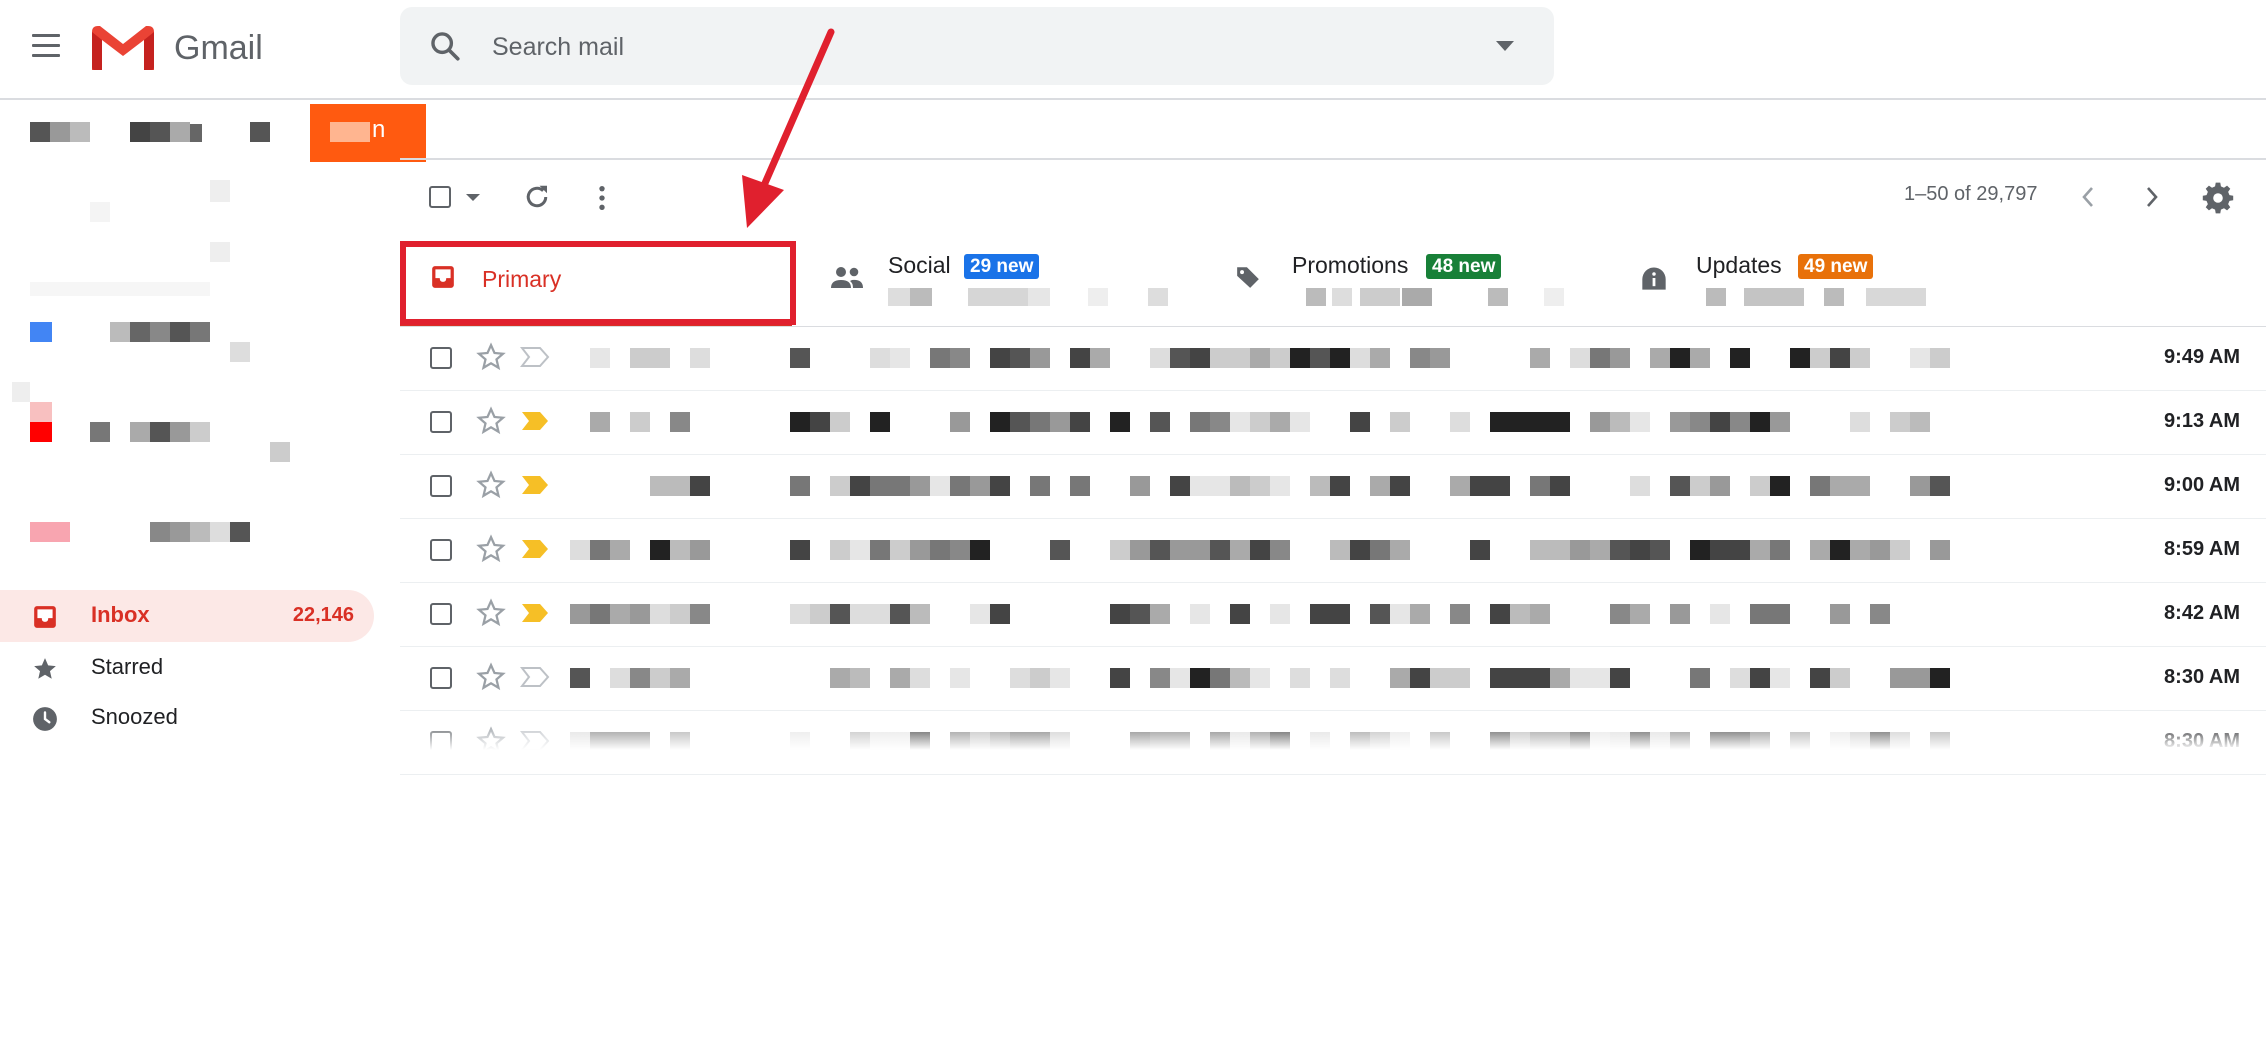 The image size is (2266, 1042). What do you see at coordinates (1846, 282) in the screenshot?
I see `tab-updates: Updates 49 new` at bounding box center [1846, 282].